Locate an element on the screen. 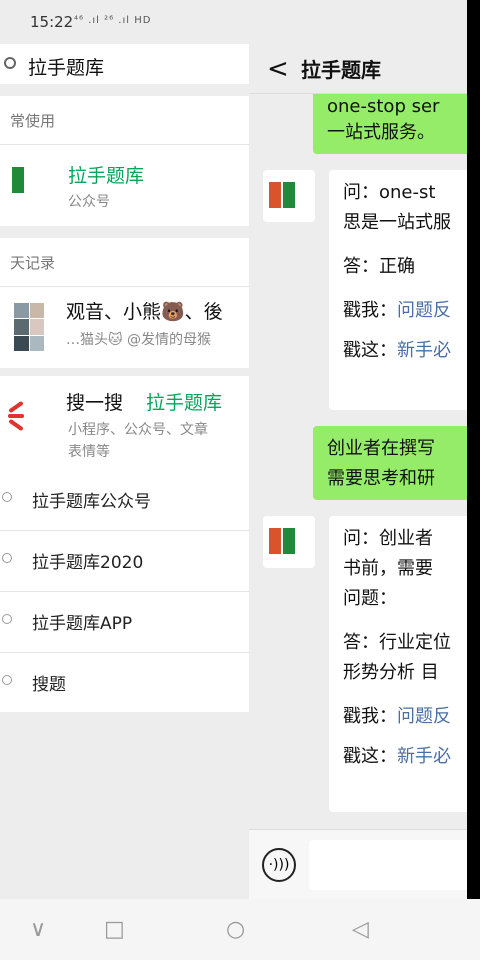 This screenshot has width=480, height=960. sousou-prefix: 搜一搜 is located at coordinates (95, 403).